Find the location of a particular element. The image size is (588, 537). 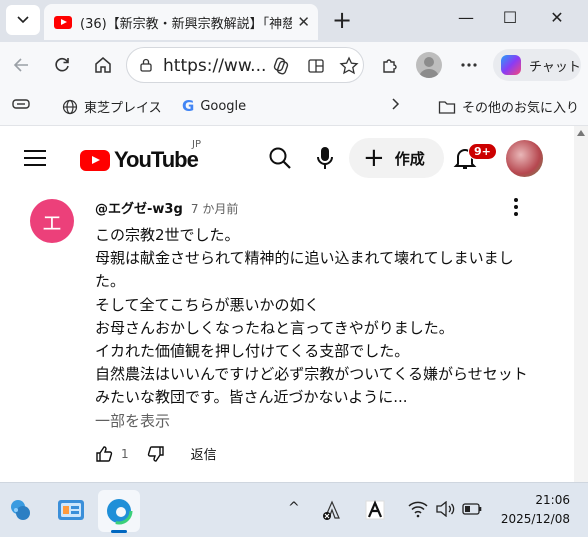

profile-avatar is located at coordinates (429, 65).